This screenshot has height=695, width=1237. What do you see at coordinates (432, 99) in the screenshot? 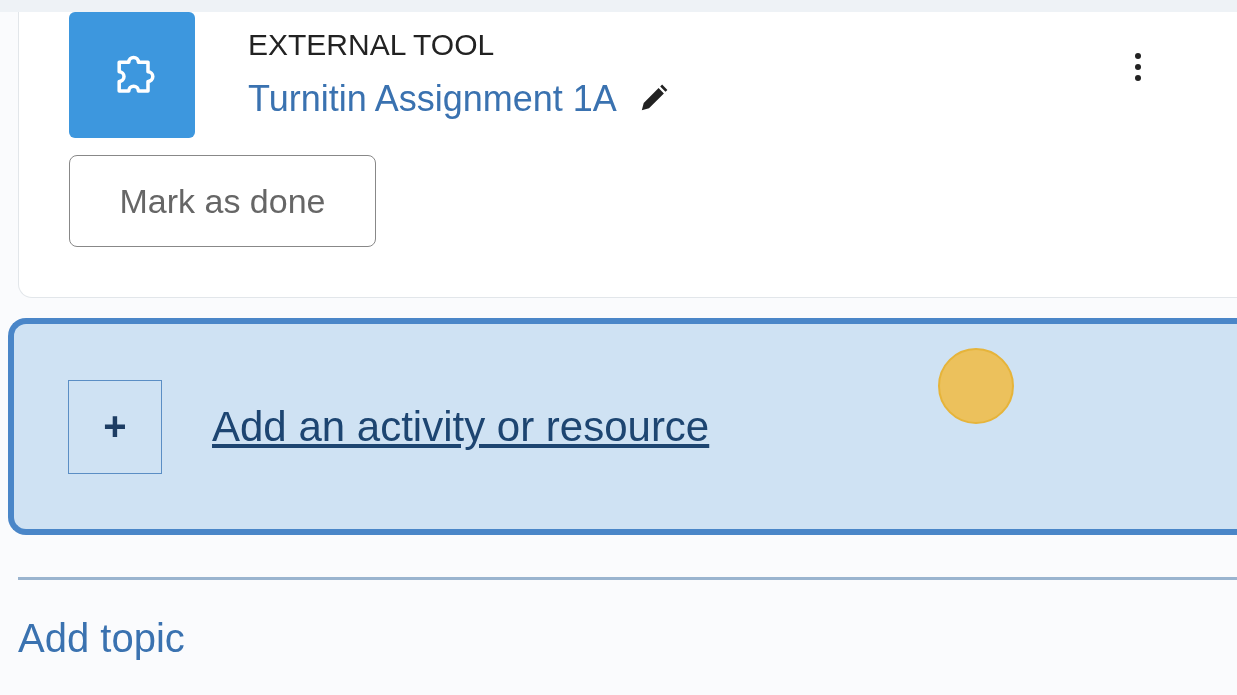
I see `activity-link: Turnitin Assignment 1A` at bounding box center [432, 99].